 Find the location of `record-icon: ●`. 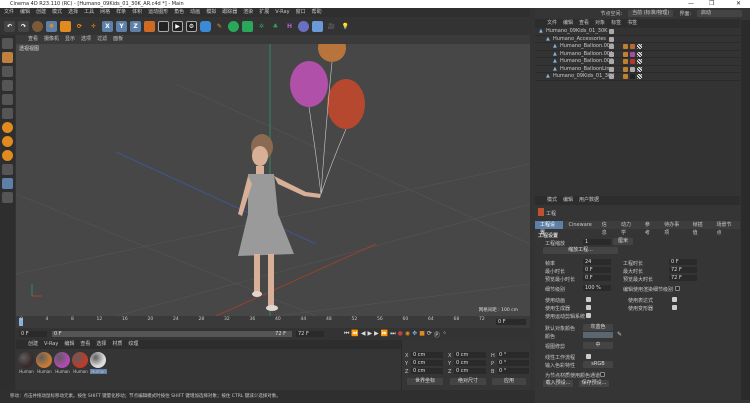

record-icon: ● is located at coordinates (400, 334).